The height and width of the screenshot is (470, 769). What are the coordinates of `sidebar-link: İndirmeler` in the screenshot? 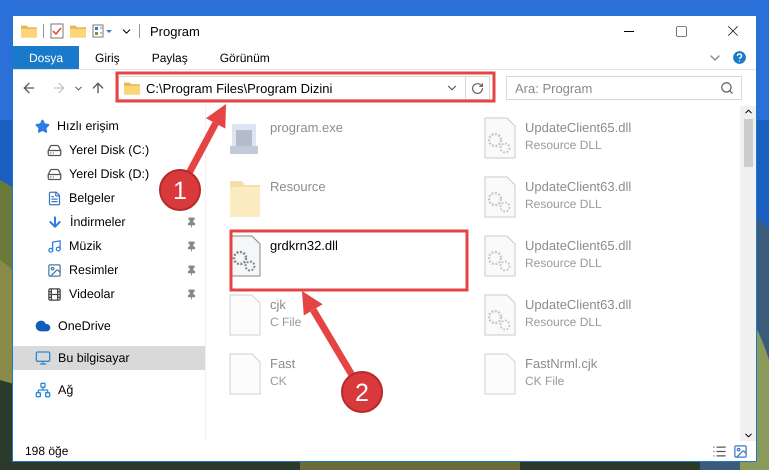 It's located at (98, 222).